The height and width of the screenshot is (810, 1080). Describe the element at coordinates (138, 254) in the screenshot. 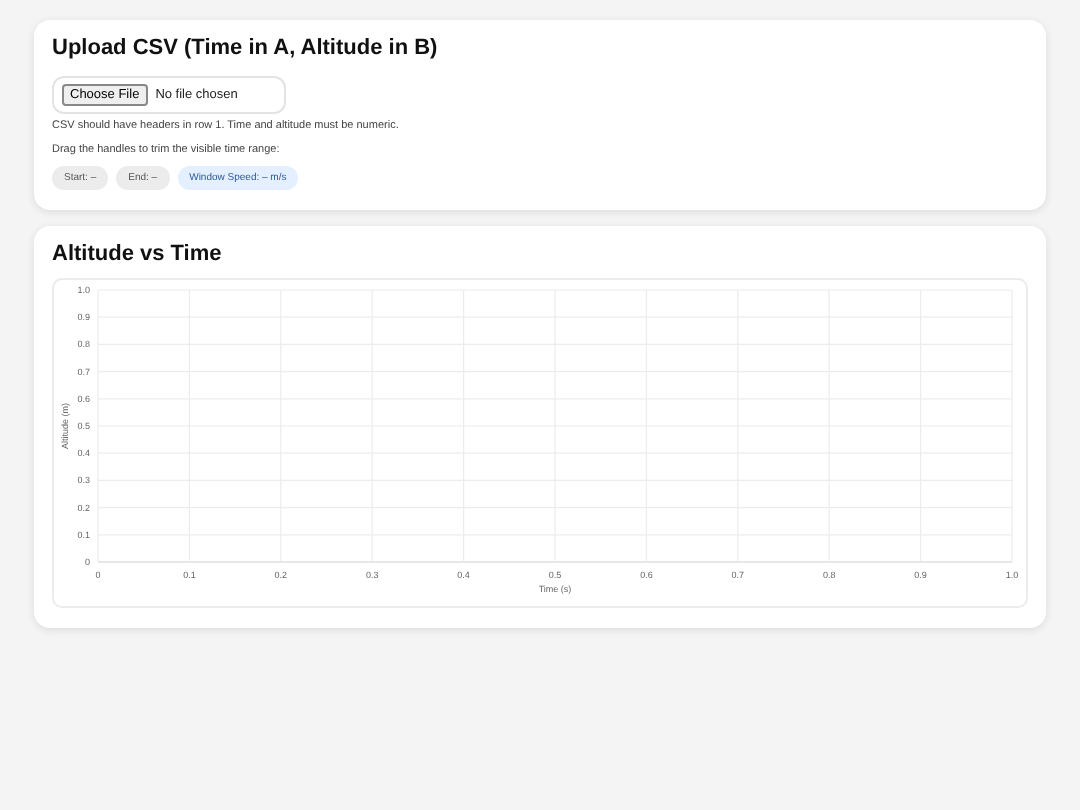

I see `chart-title: Altitude vs Time` at that location.